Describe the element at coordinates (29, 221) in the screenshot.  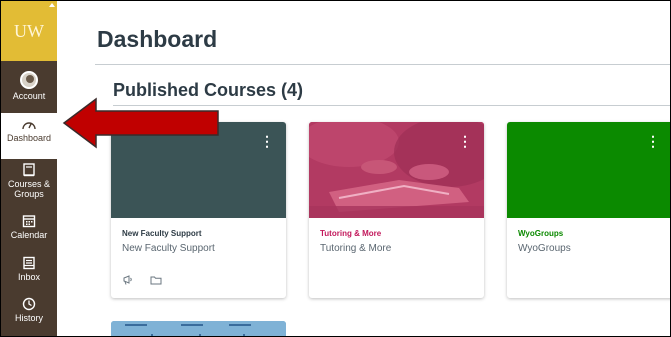
I see `calendar-icon` at that location.